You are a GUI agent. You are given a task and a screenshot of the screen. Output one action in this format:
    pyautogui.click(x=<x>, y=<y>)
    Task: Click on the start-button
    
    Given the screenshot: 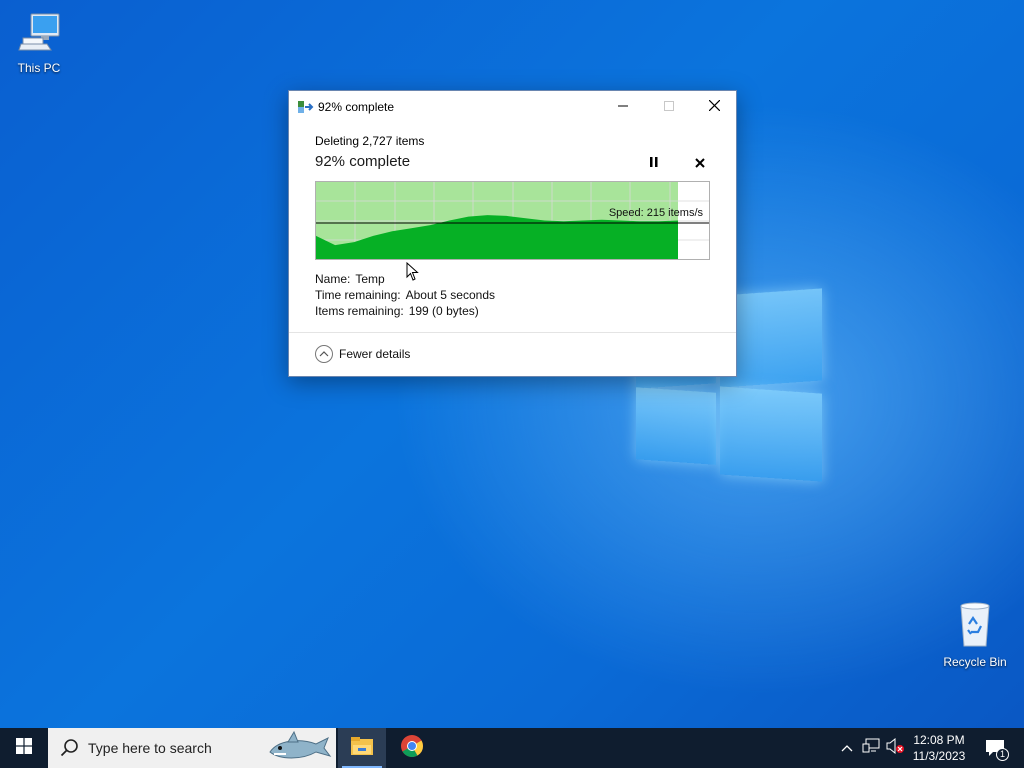 What is the action you would take?
    pyautogui.click(x=24, y=748)
    